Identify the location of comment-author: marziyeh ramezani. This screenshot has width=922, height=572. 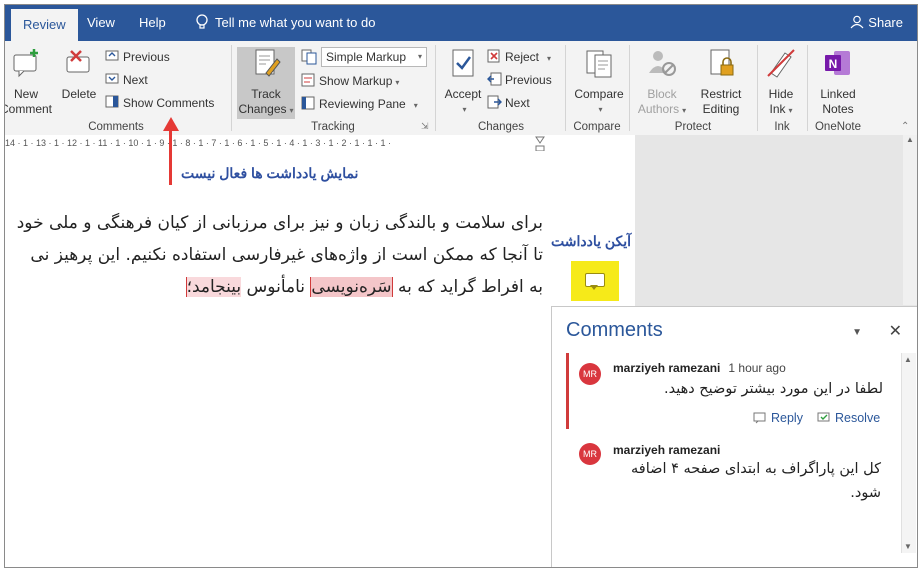
(667, 450).